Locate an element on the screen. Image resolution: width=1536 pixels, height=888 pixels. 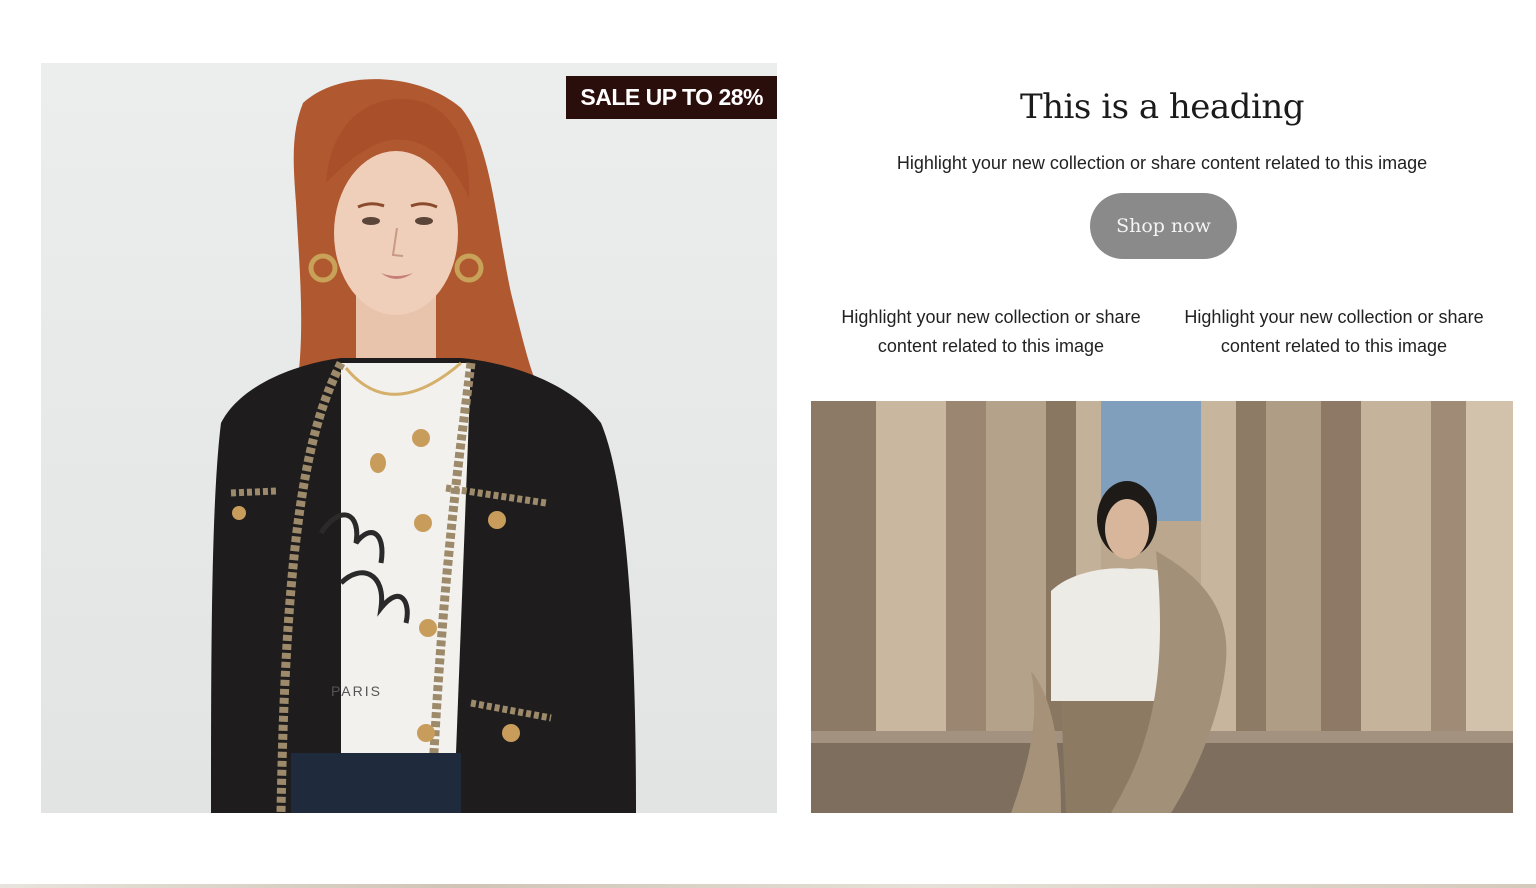
section-heading: This is a heading is located at coordinates (1162, 107).